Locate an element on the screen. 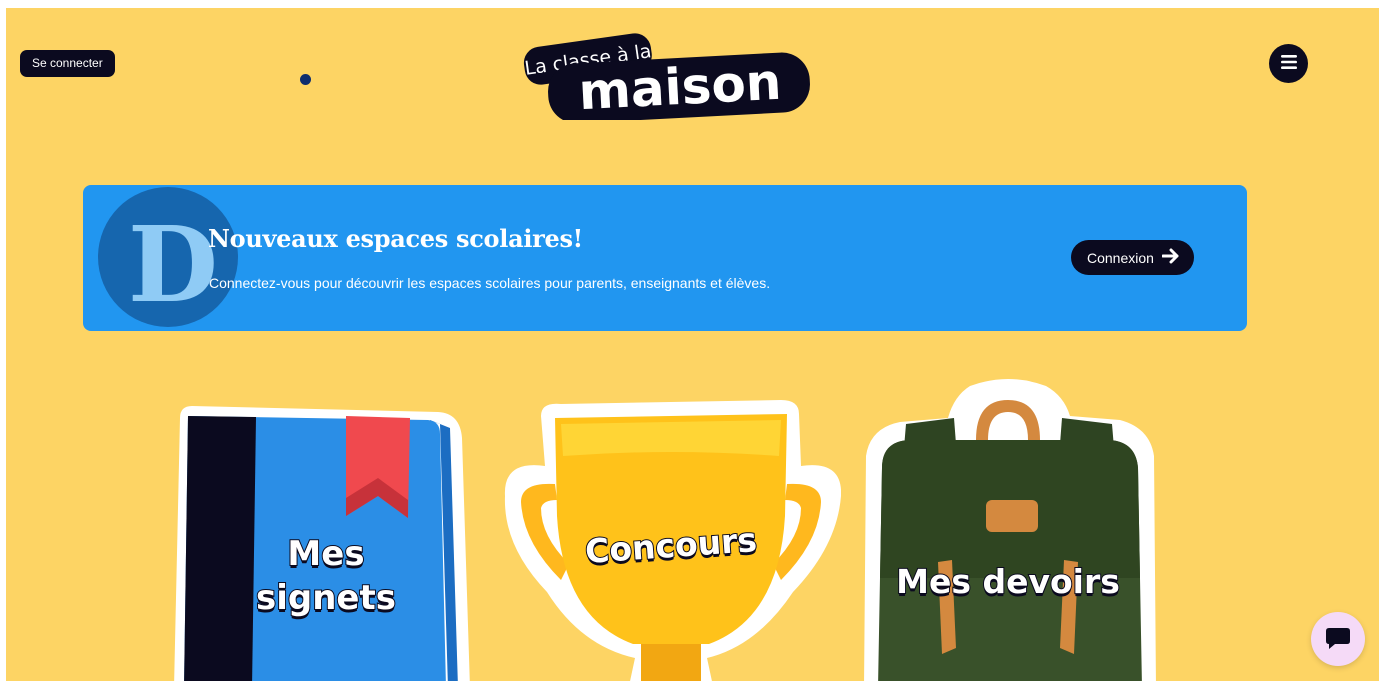  backpack-icon is located at coordinates (1008, 529).